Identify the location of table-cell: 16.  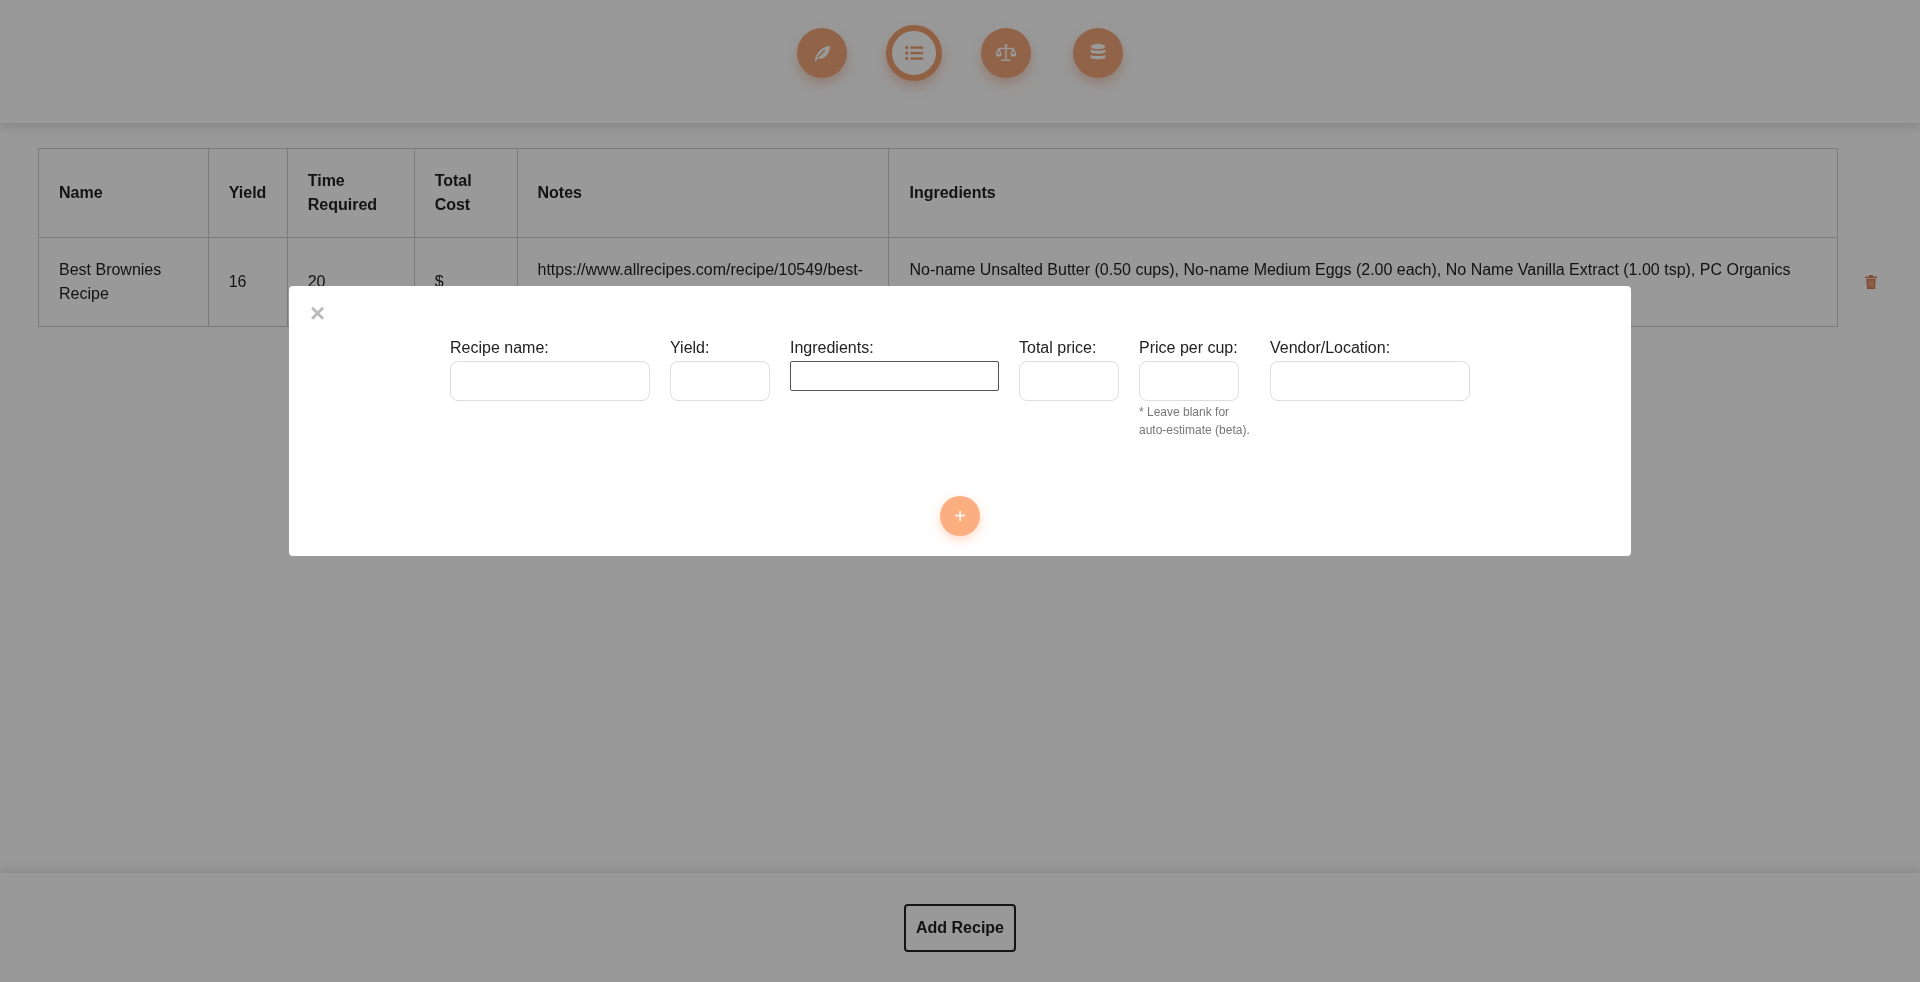
(248, 282).